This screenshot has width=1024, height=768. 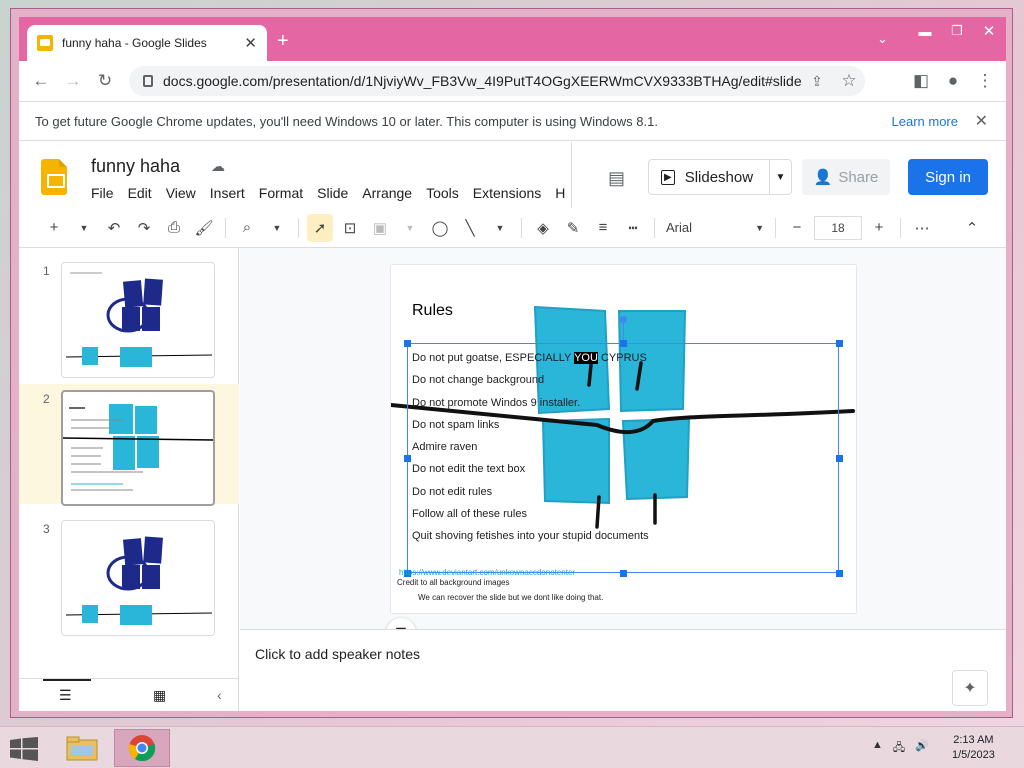 I want to click on decrease-font-size-button: −, so click(x=797, y=228).